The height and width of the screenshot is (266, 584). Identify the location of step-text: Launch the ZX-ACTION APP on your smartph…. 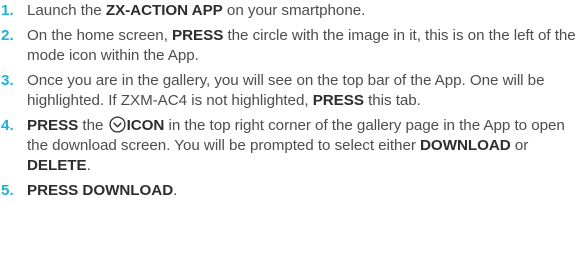
(196, 10).